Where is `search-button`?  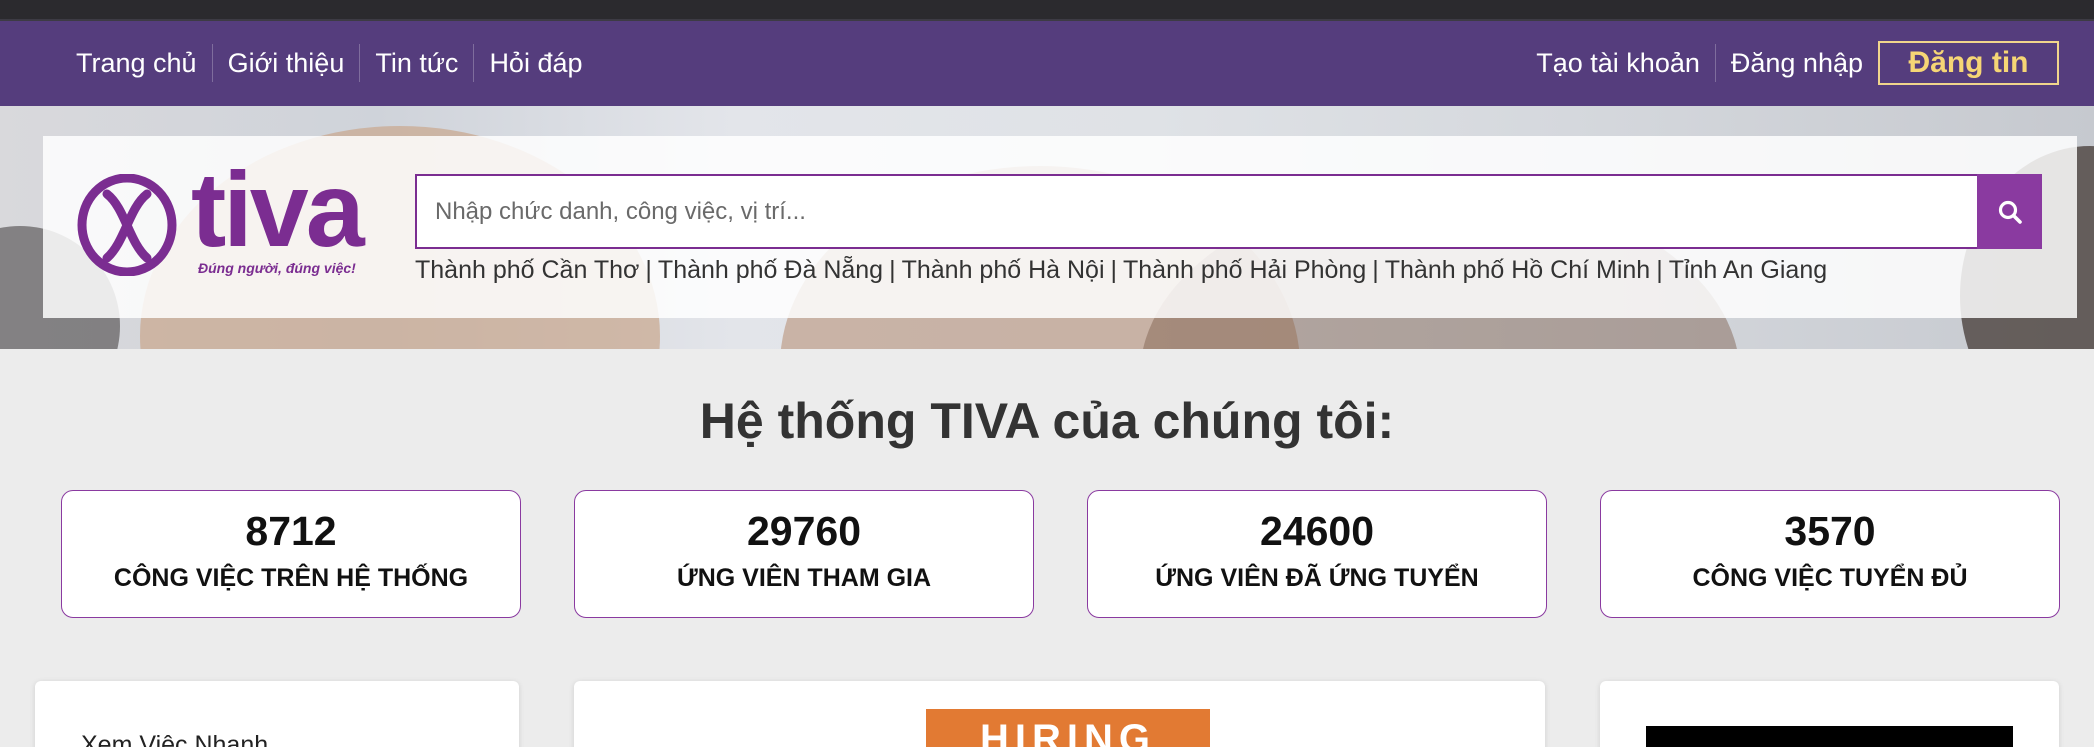
search-button is located at coordinates (2009, 211).